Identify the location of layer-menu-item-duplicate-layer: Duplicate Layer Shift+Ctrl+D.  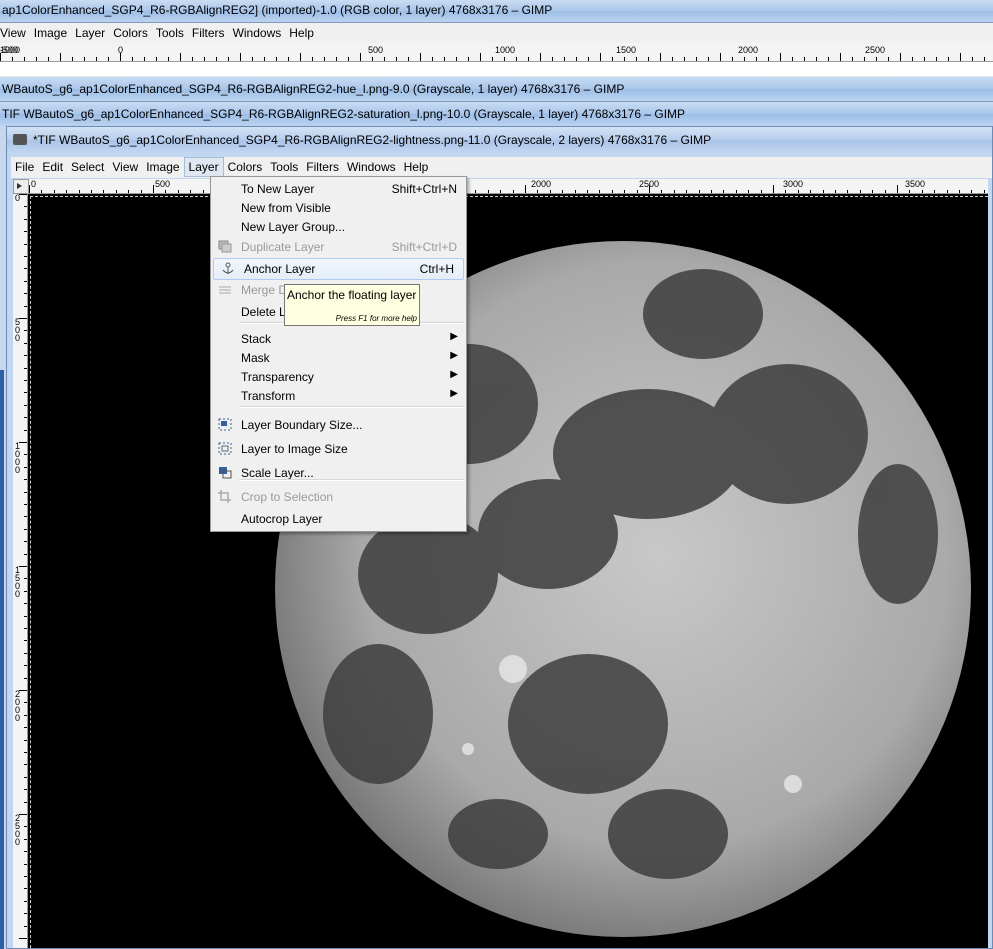
(338, 247).